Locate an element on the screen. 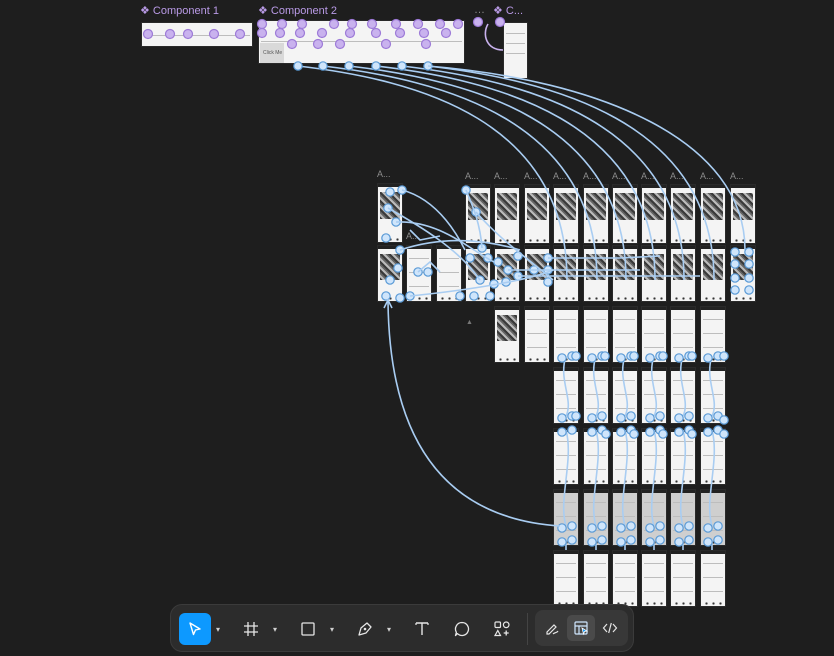 Image resolution: width=834 pixels, height=656 pixels. text-tool-button is located at coordinates (422, 629).